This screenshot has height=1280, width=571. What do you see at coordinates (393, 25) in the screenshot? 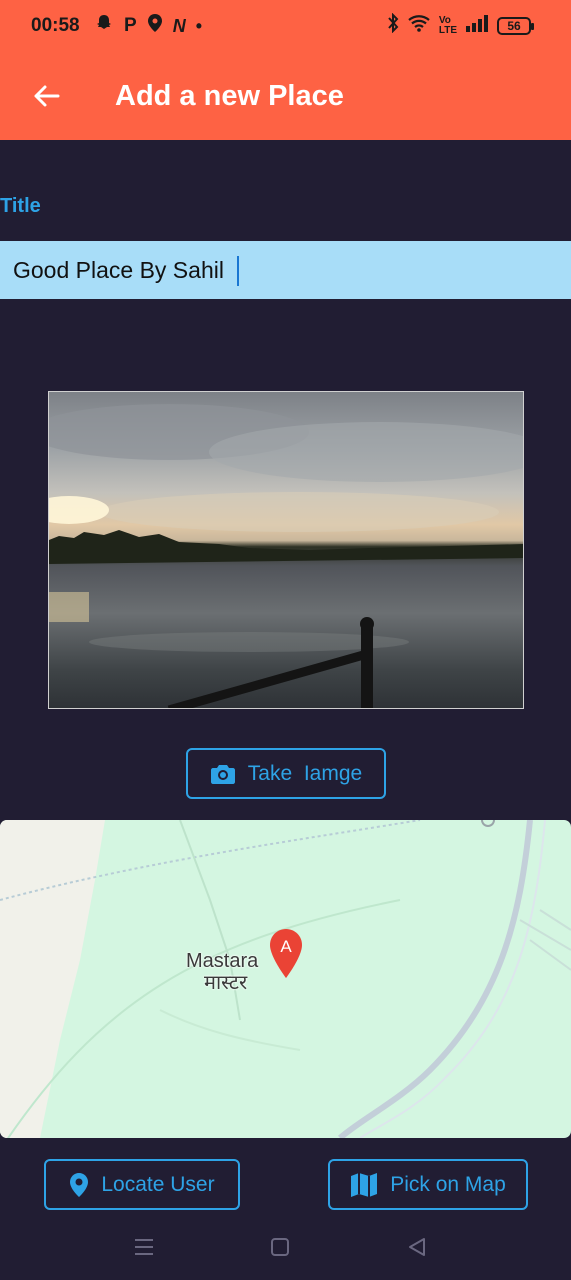
I see `bluetooth-icon` at bounding box center [393, 25].